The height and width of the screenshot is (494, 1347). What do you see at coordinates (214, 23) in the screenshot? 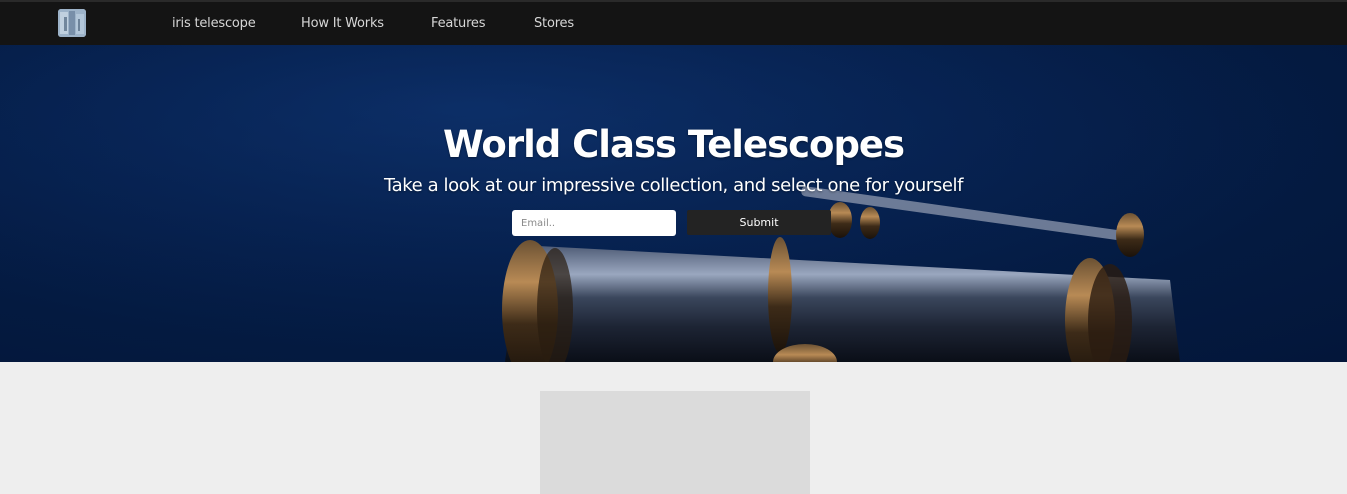
I see `nav-link-iris-telescope: iris telescope` at bounding box center [214, 23].